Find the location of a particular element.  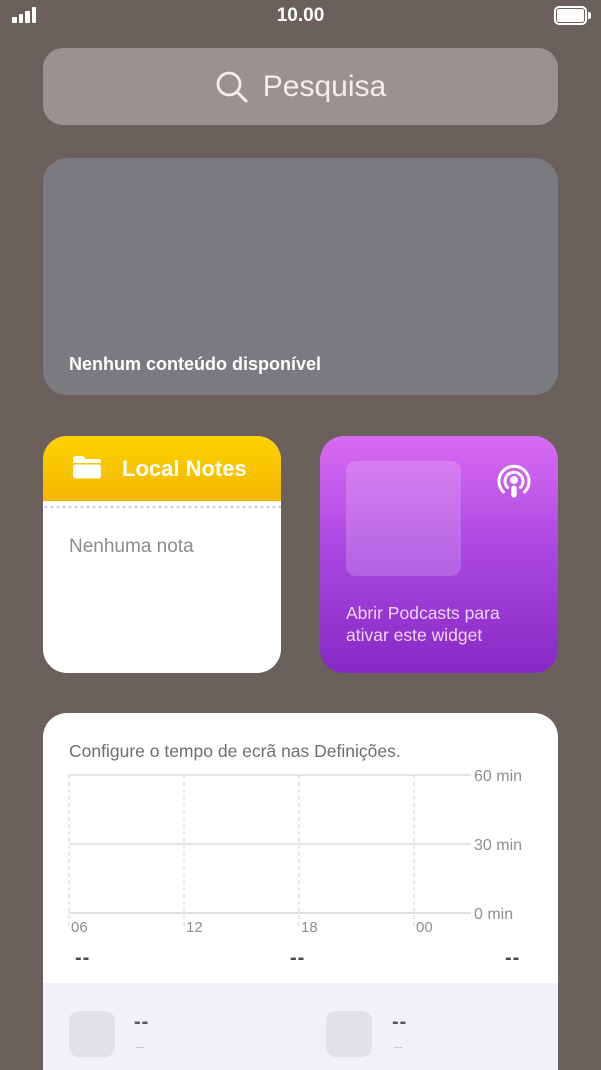

status-bar: 10.00 is located at coordinates (300, 17).